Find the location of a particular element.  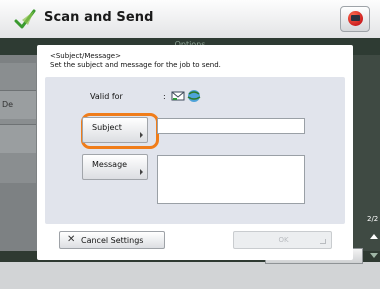

background-side-button is located at coordinates (18, 138).